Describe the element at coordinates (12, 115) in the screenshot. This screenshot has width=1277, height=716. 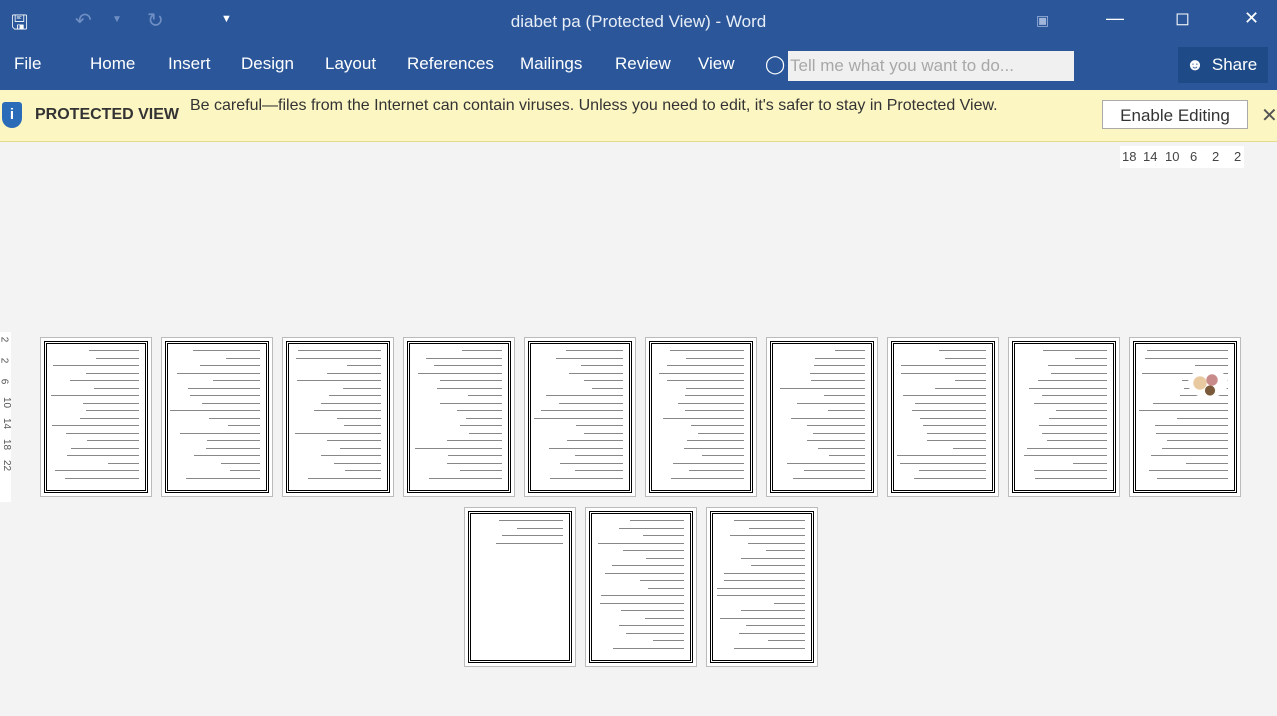
I see `shield-icon: i` at that location.